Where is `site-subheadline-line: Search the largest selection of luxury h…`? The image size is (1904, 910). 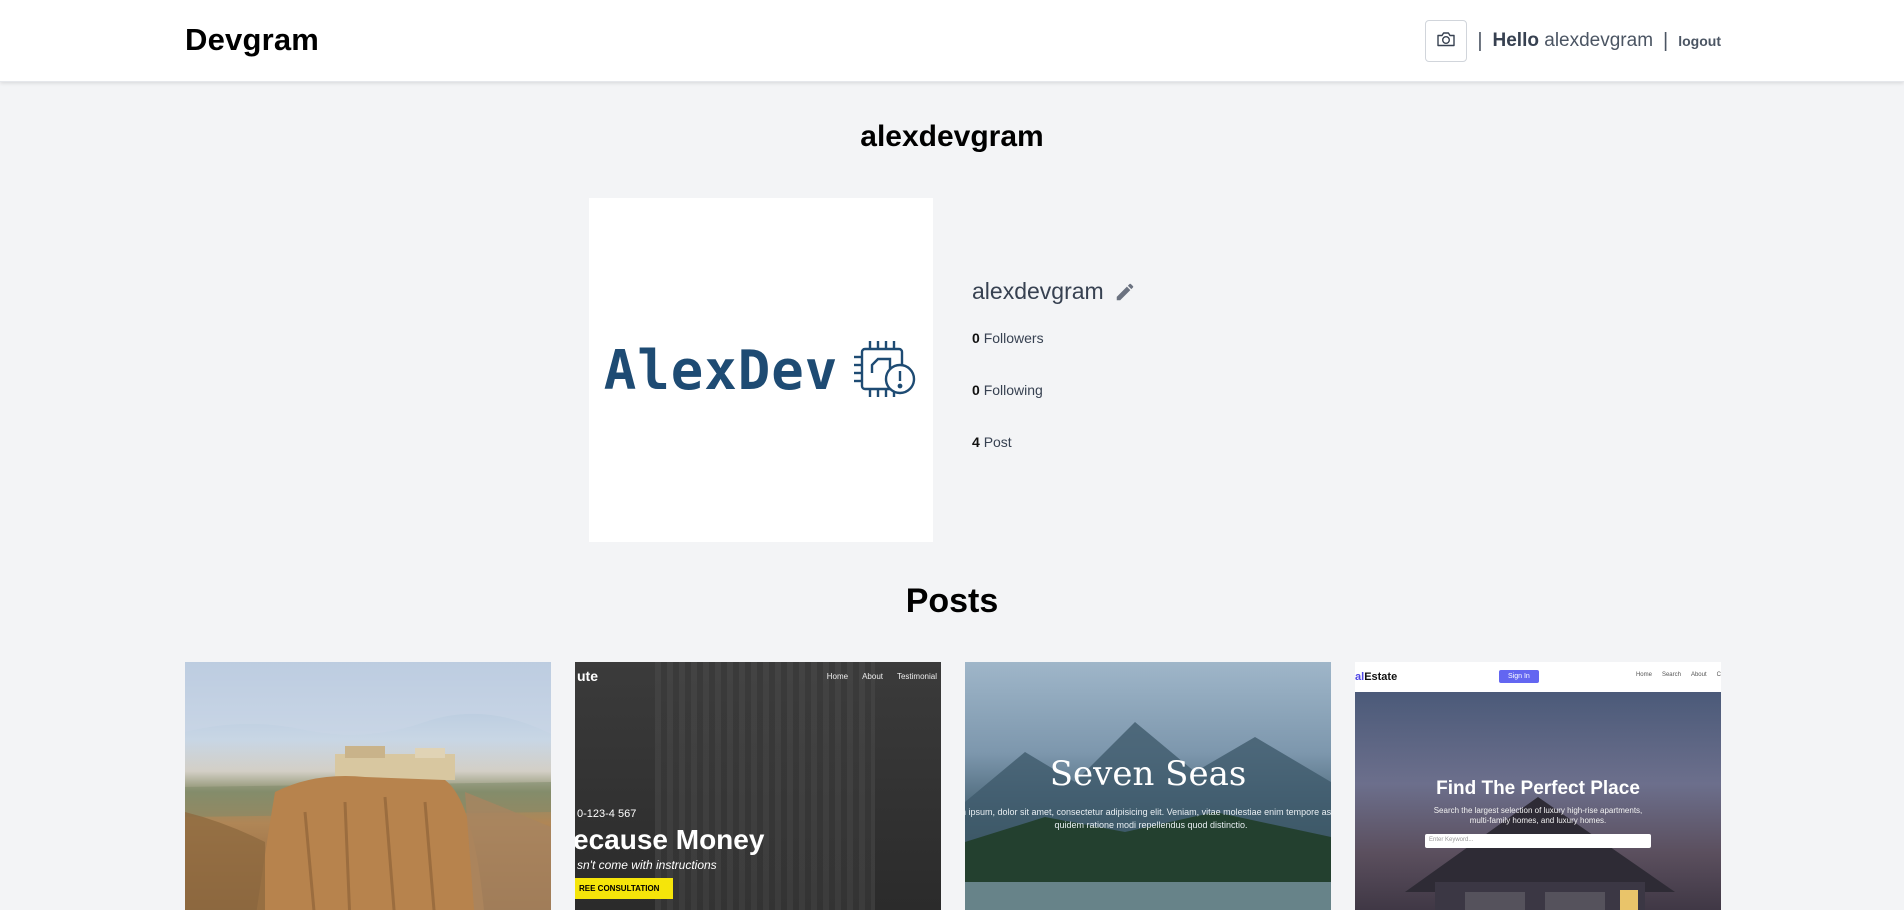
site-subheadline-line: Search the largest selection of luxury h… is located at coordinates (1538, 810).